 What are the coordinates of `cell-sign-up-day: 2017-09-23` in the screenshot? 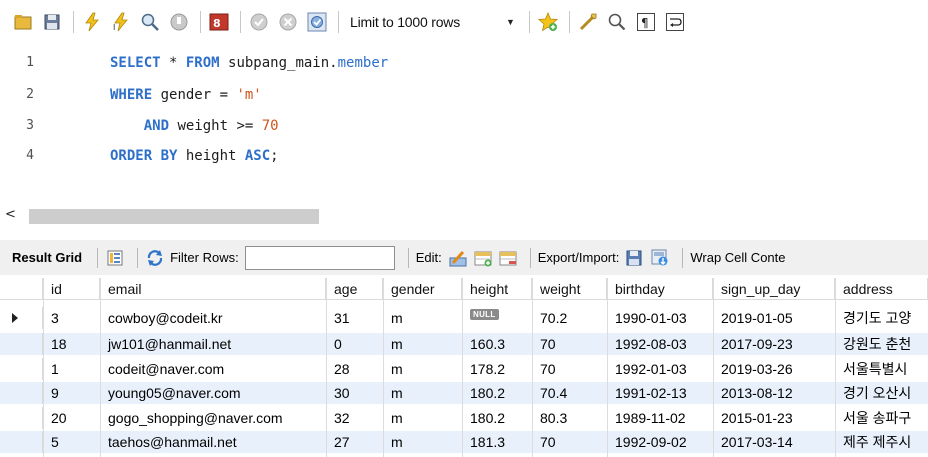 It's located at (774, 344).